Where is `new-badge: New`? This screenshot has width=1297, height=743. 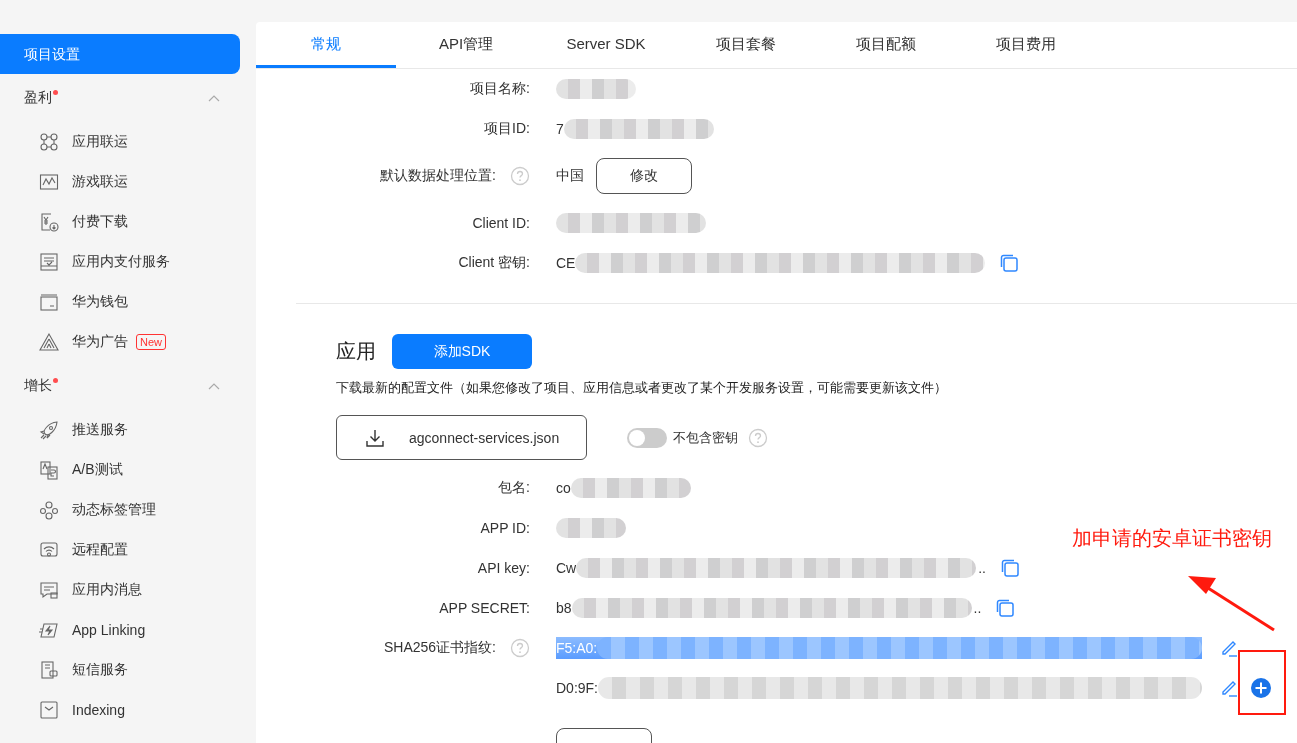
new-badge: New is located at coordinates (151, 342).